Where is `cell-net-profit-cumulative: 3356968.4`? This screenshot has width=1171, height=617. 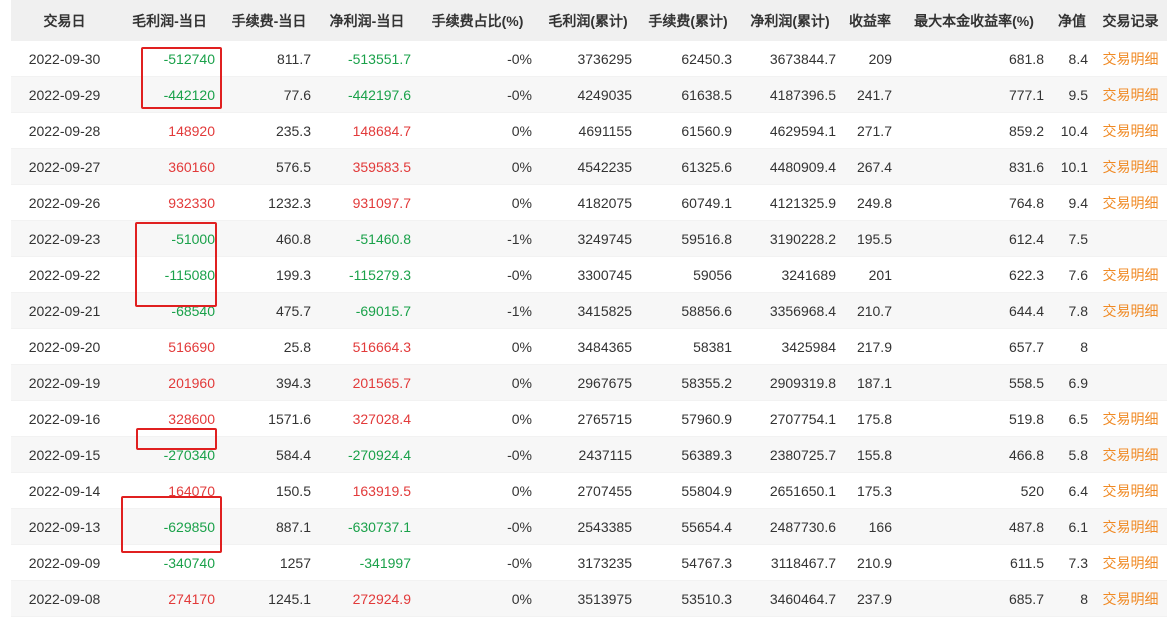 cell-net-profit-cumulative: 3356968.4 is located at coordinates (790, 310).